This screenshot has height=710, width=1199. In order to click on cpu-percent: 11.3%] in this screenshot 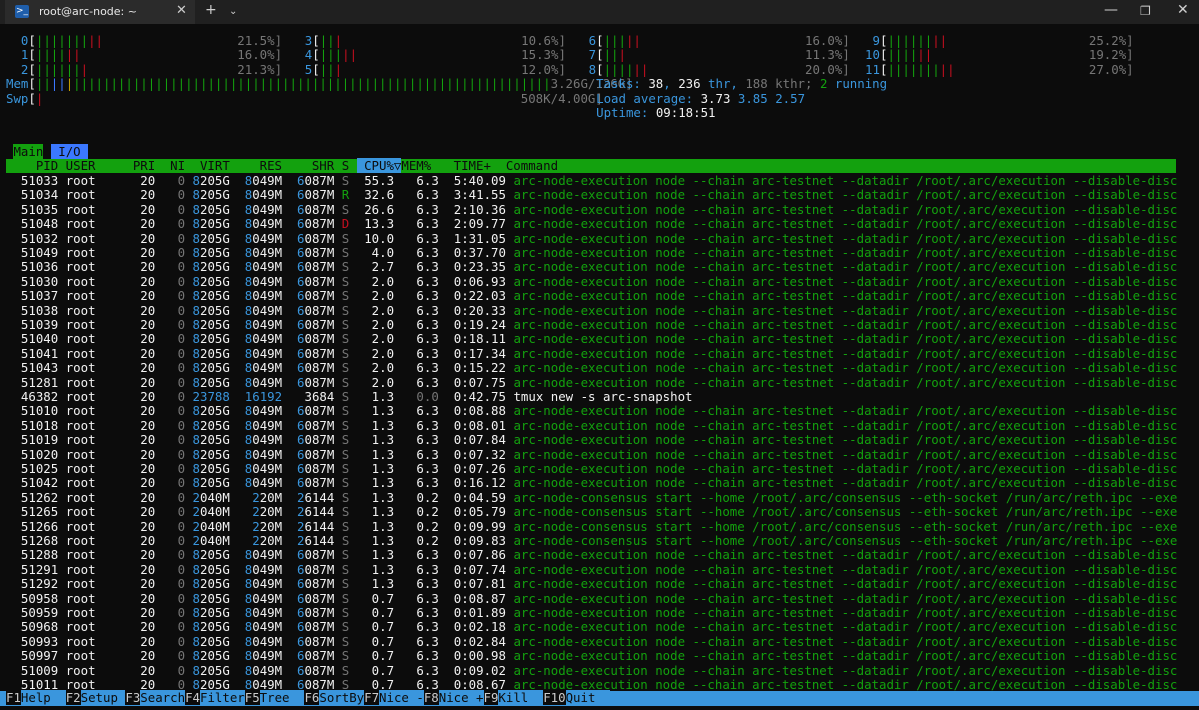, I will do `click(827, 55)`.